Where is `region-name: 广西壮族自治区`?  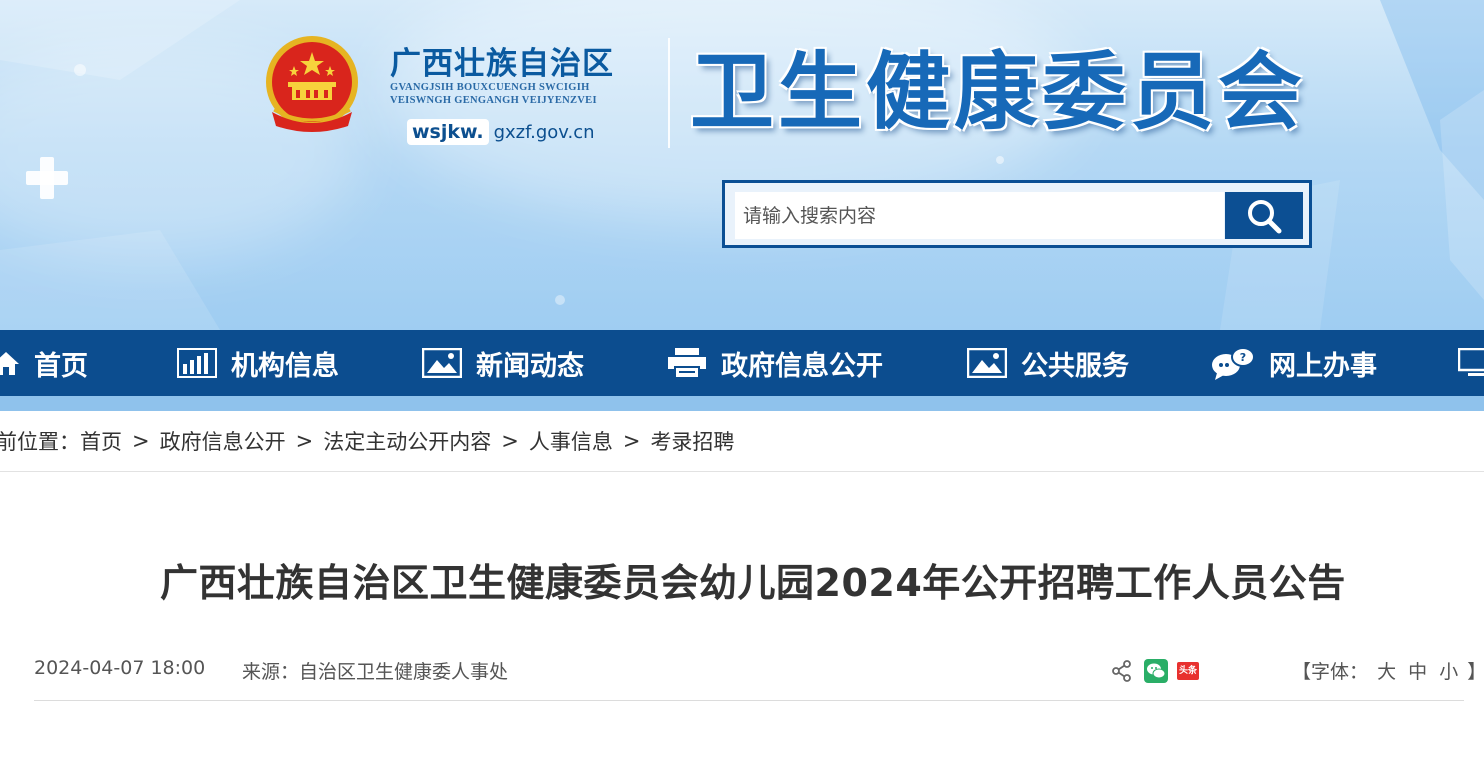
region-name: 广西壮族自治区 is located at coordinates (502, 64).